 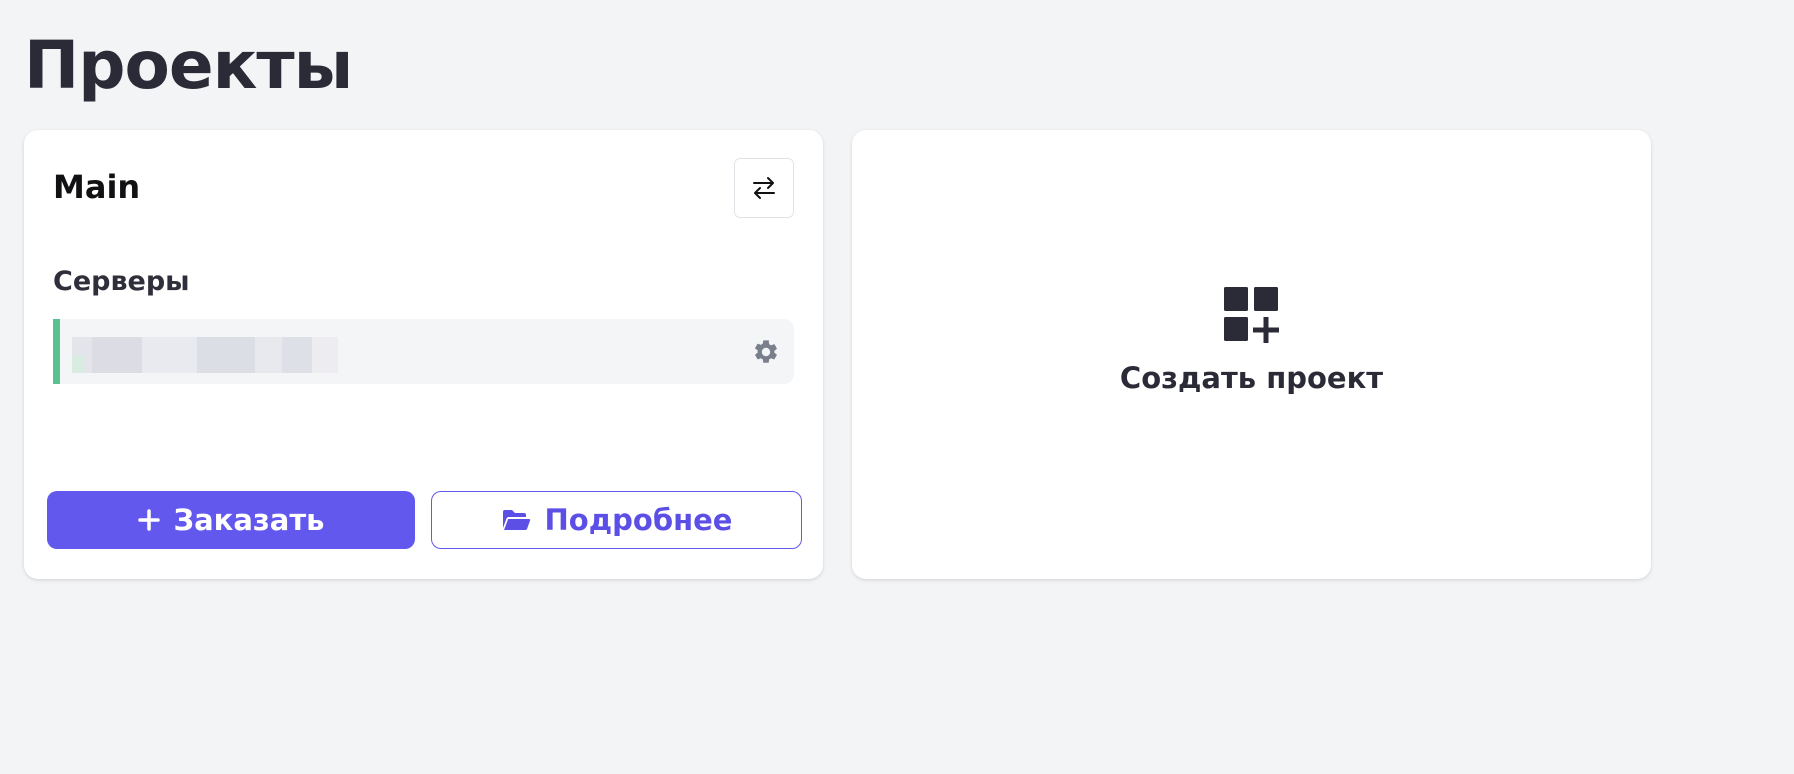 I want to click on page-title: Проекты, so click(x=188, y=65).